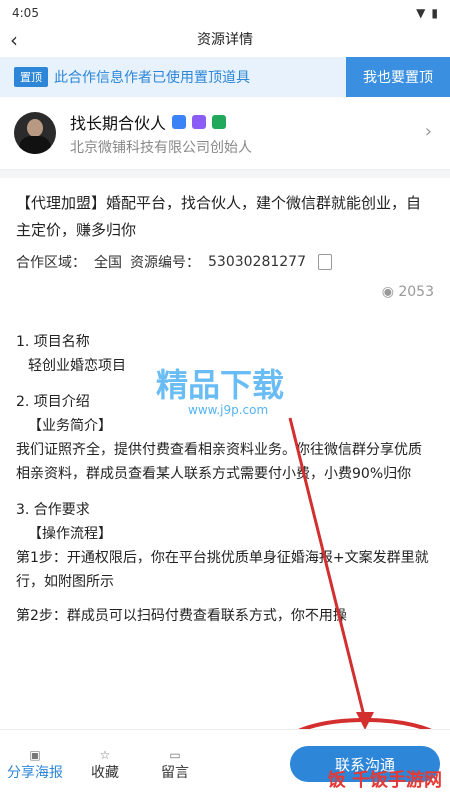 The width and height of the screenshot is (450, 800). Describe the element at coordinates (31, 77) in the screenshot. I see `top-tag: 置顶` at that location.